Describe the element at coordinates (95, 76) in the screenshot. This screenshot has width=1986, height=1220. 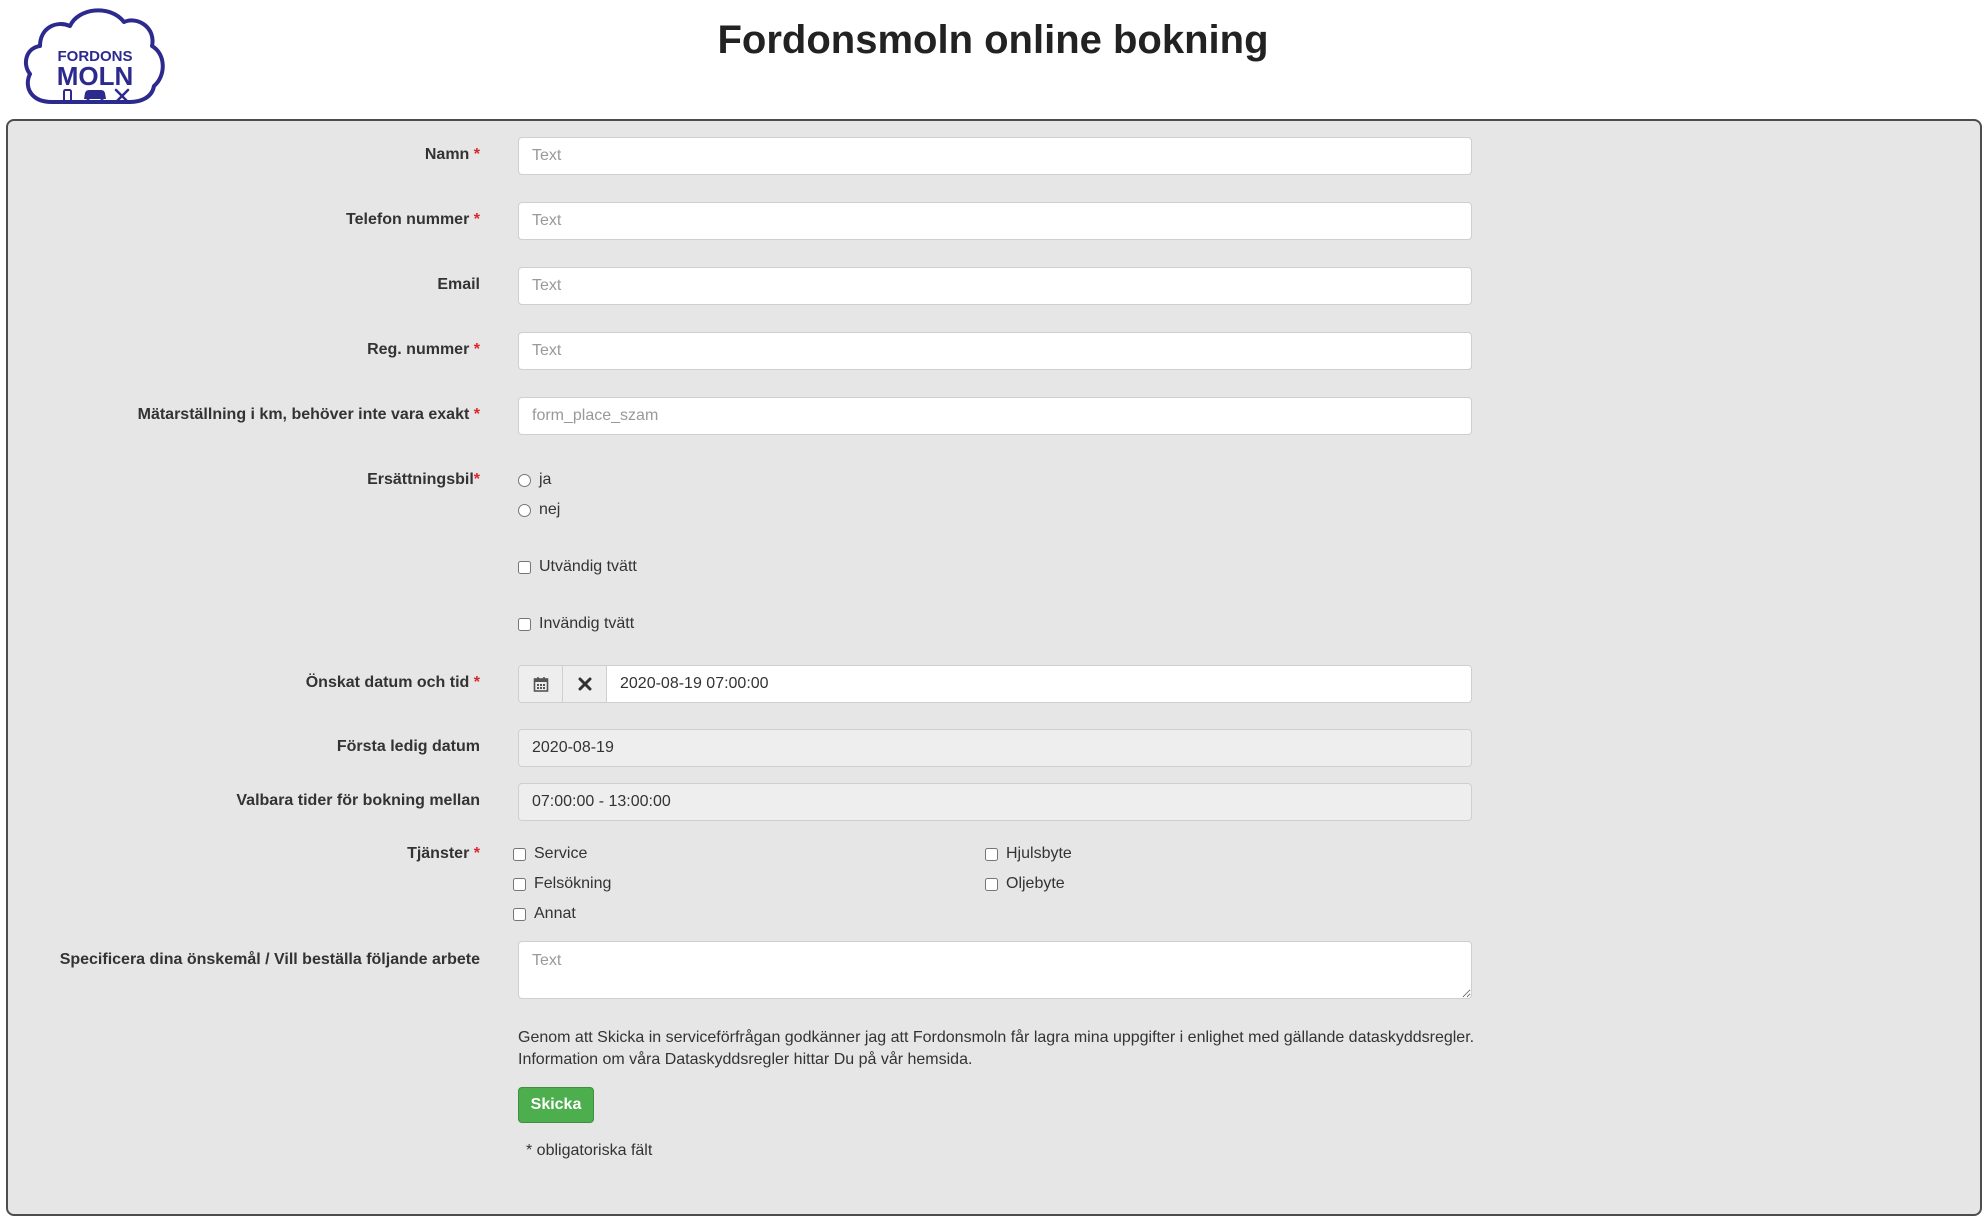
I see `logo-text-moln: MOLN` at that location.